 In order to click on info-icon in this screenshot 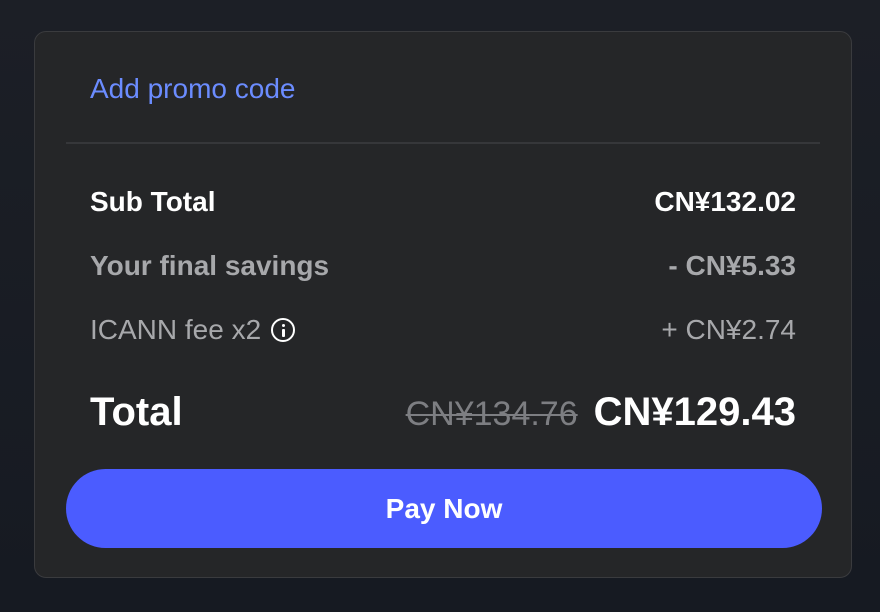, I will do `click(283, 330)`.